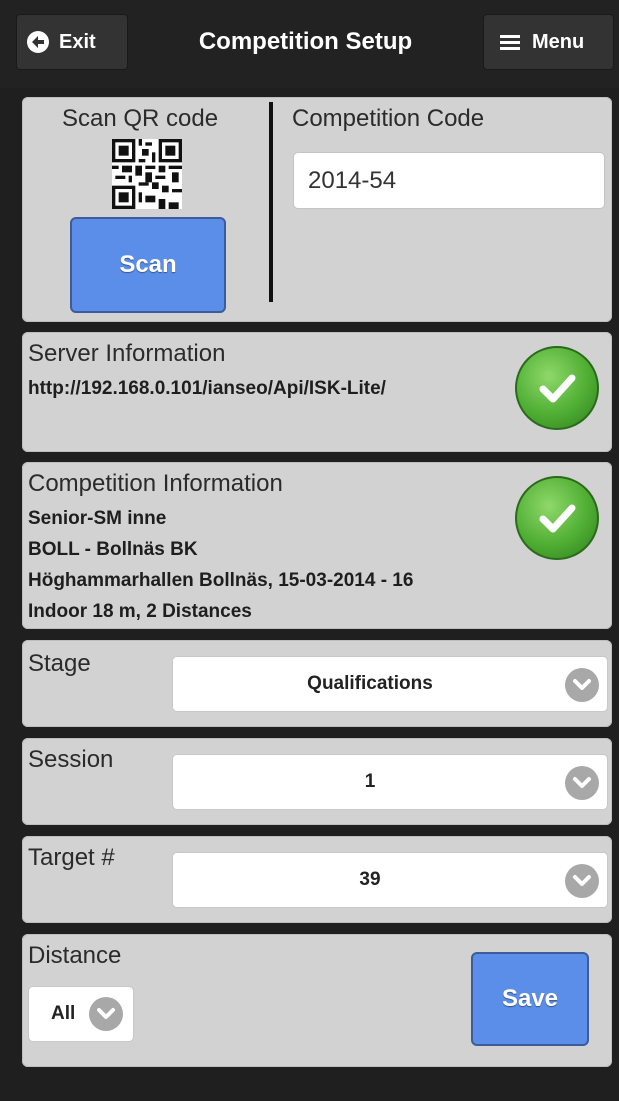  What do you see at coordinates (147, 174) in the screenshot?
I see `qr-code-icon` at bounding box center [147, 174].